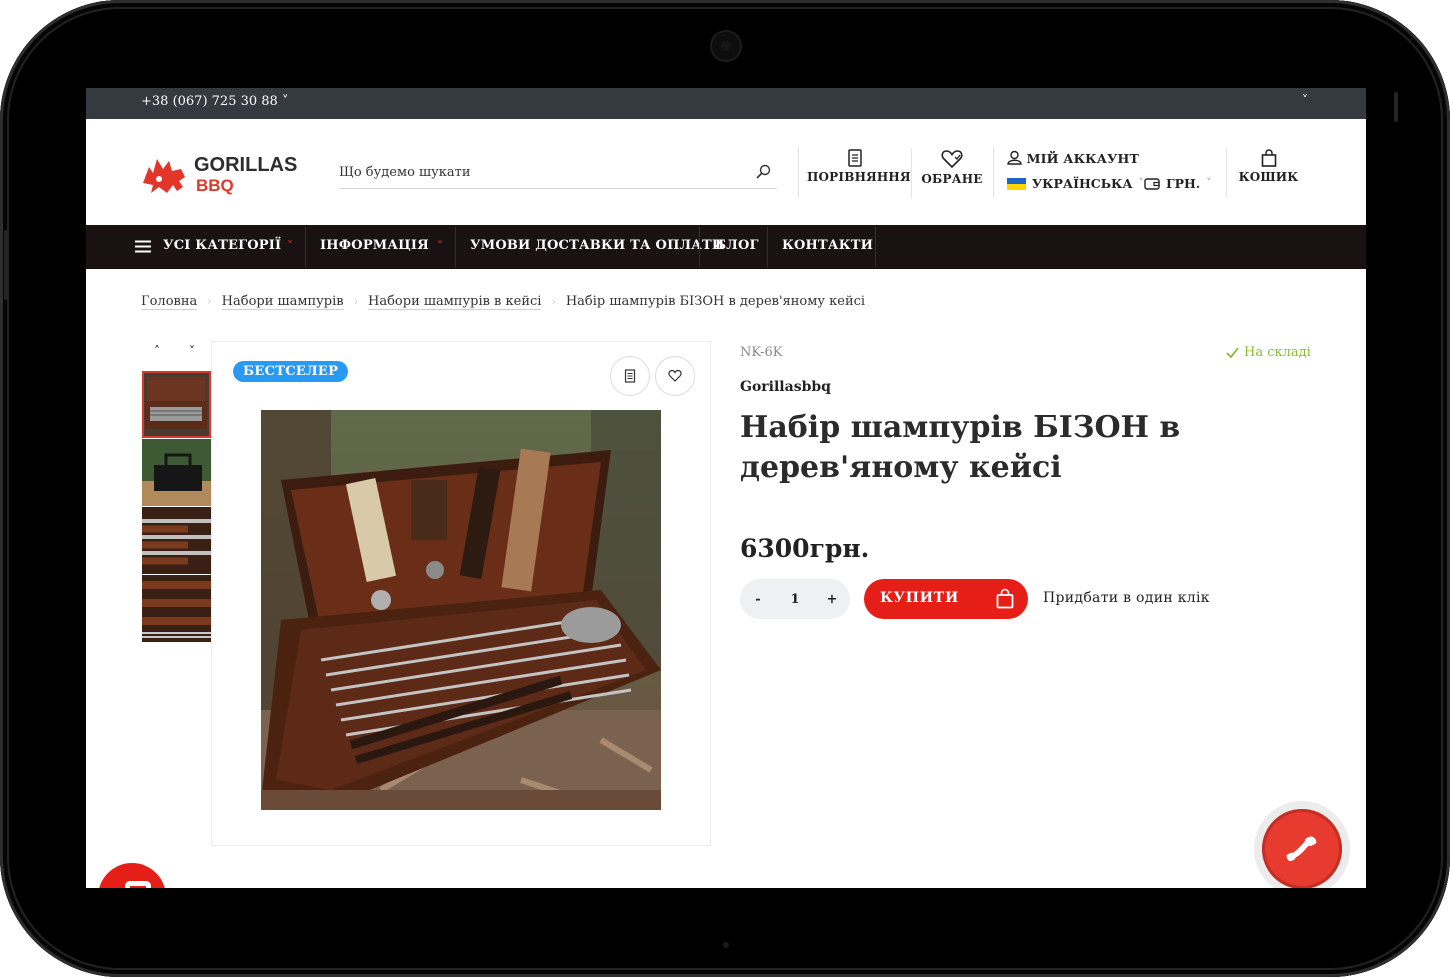  What do you see at coordinates (919, 598) in the screenshot?
I see `buy-label: КУПИТИ` at bounding box center [919, 598].